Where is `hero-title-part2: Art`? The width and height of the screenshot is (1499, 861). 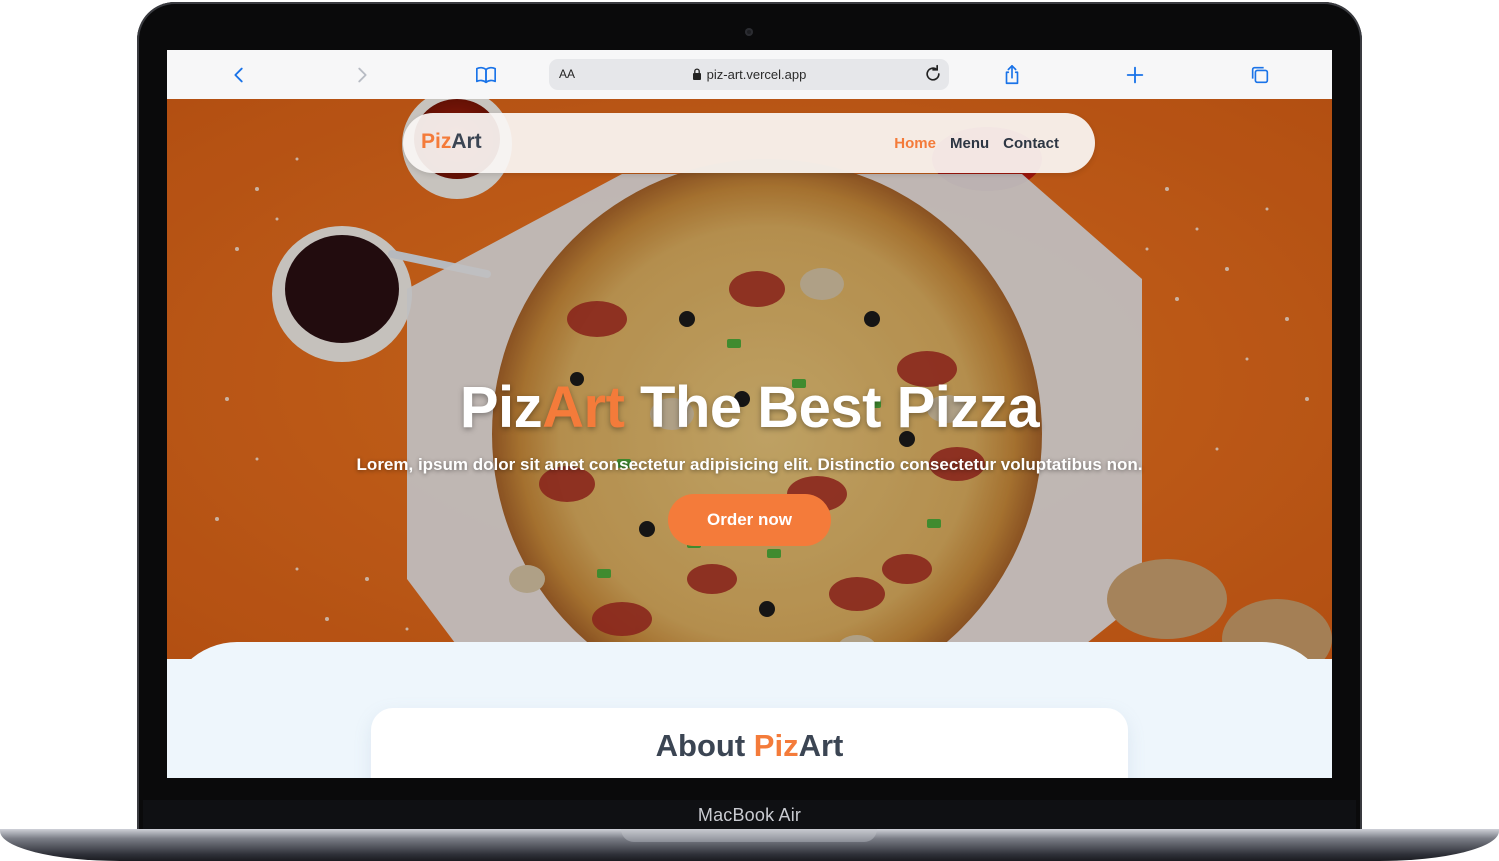 hero-title-part2: Art is located at coordinates (583, 407).